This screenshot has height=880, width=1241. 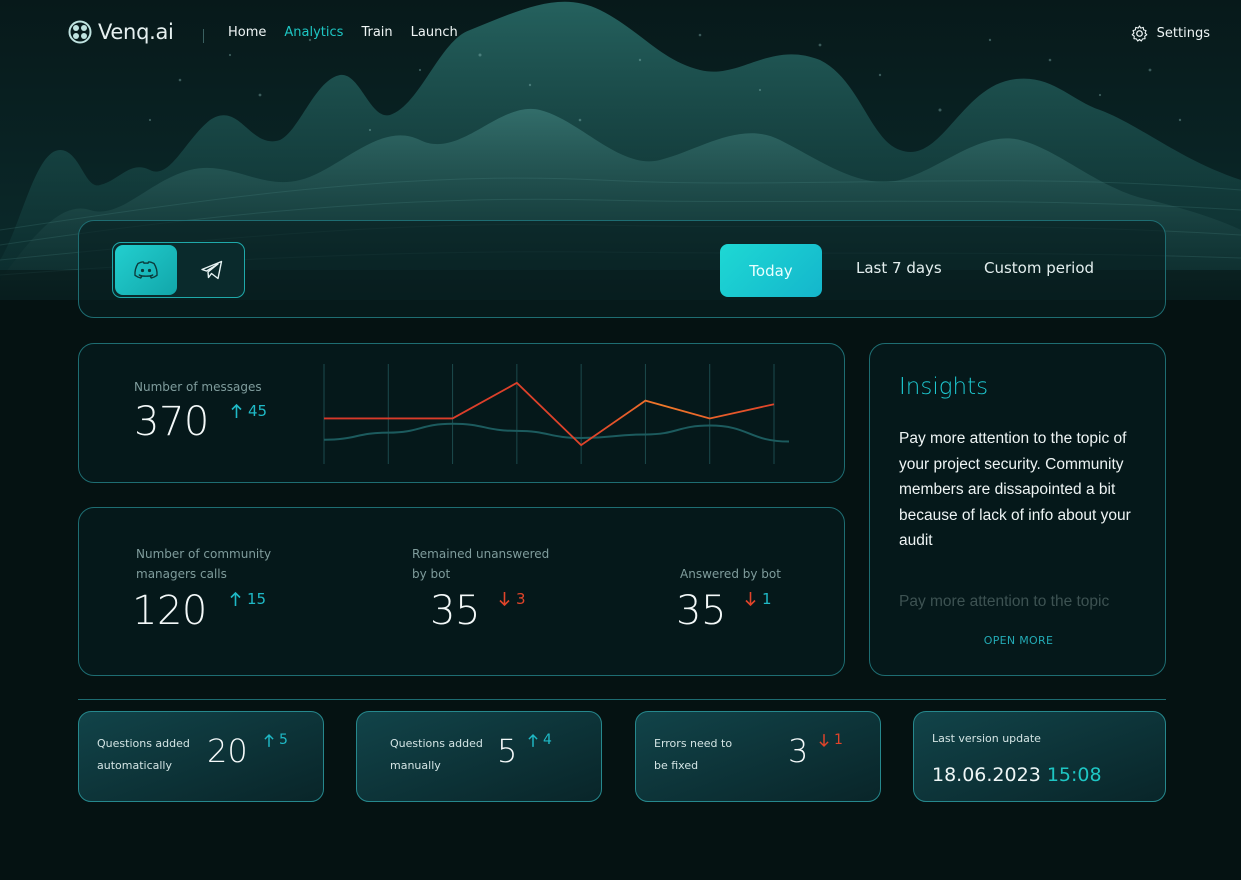 I want to click on stat-delta-value: 1, so click(x=838, y=740).